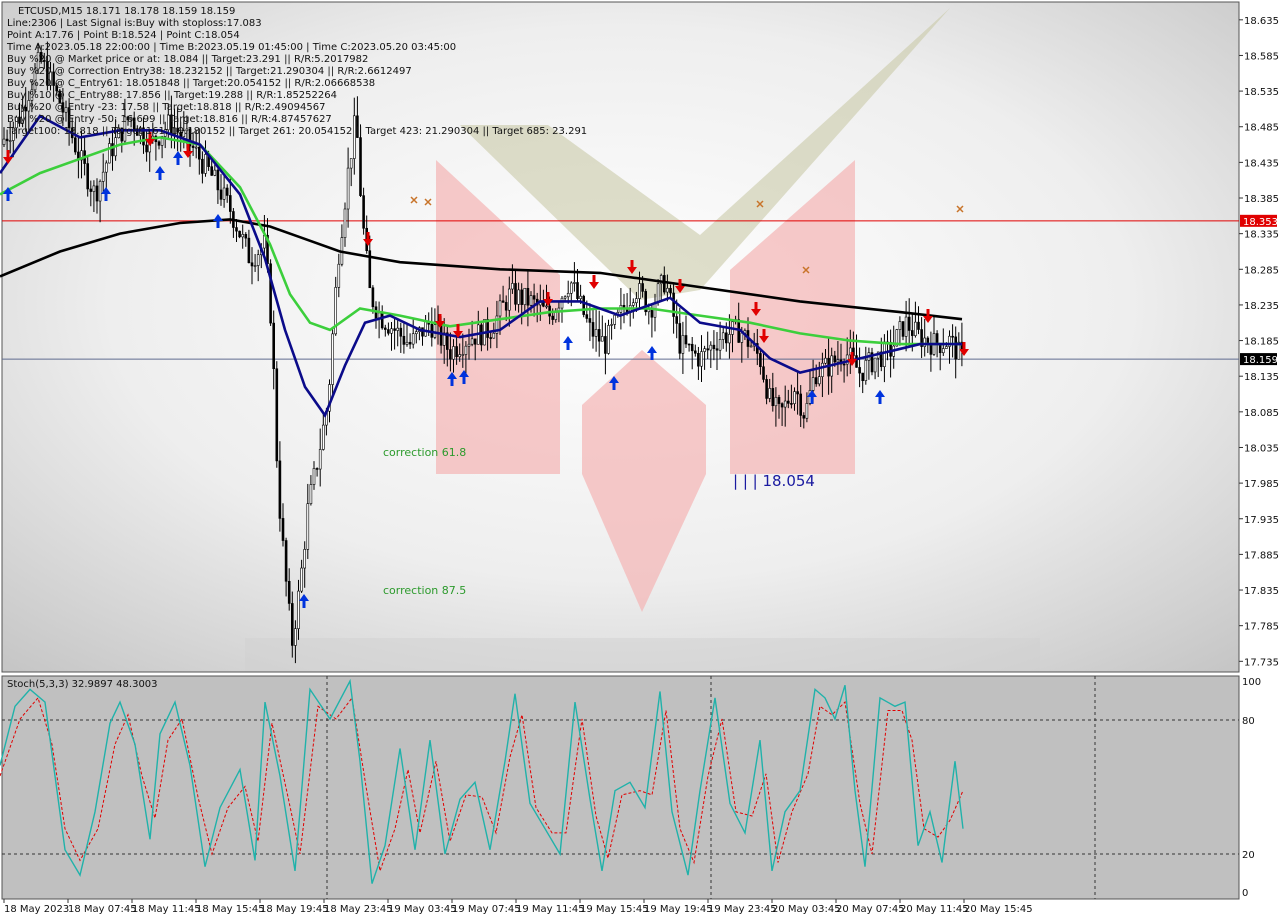 Image resolution: width=1280 pixels, height=924 pixels. What do you see at coordinates (1261, 627) in the screenshot?
I see `price-tick-label: 17.785` at bounding box center [1261, 627].